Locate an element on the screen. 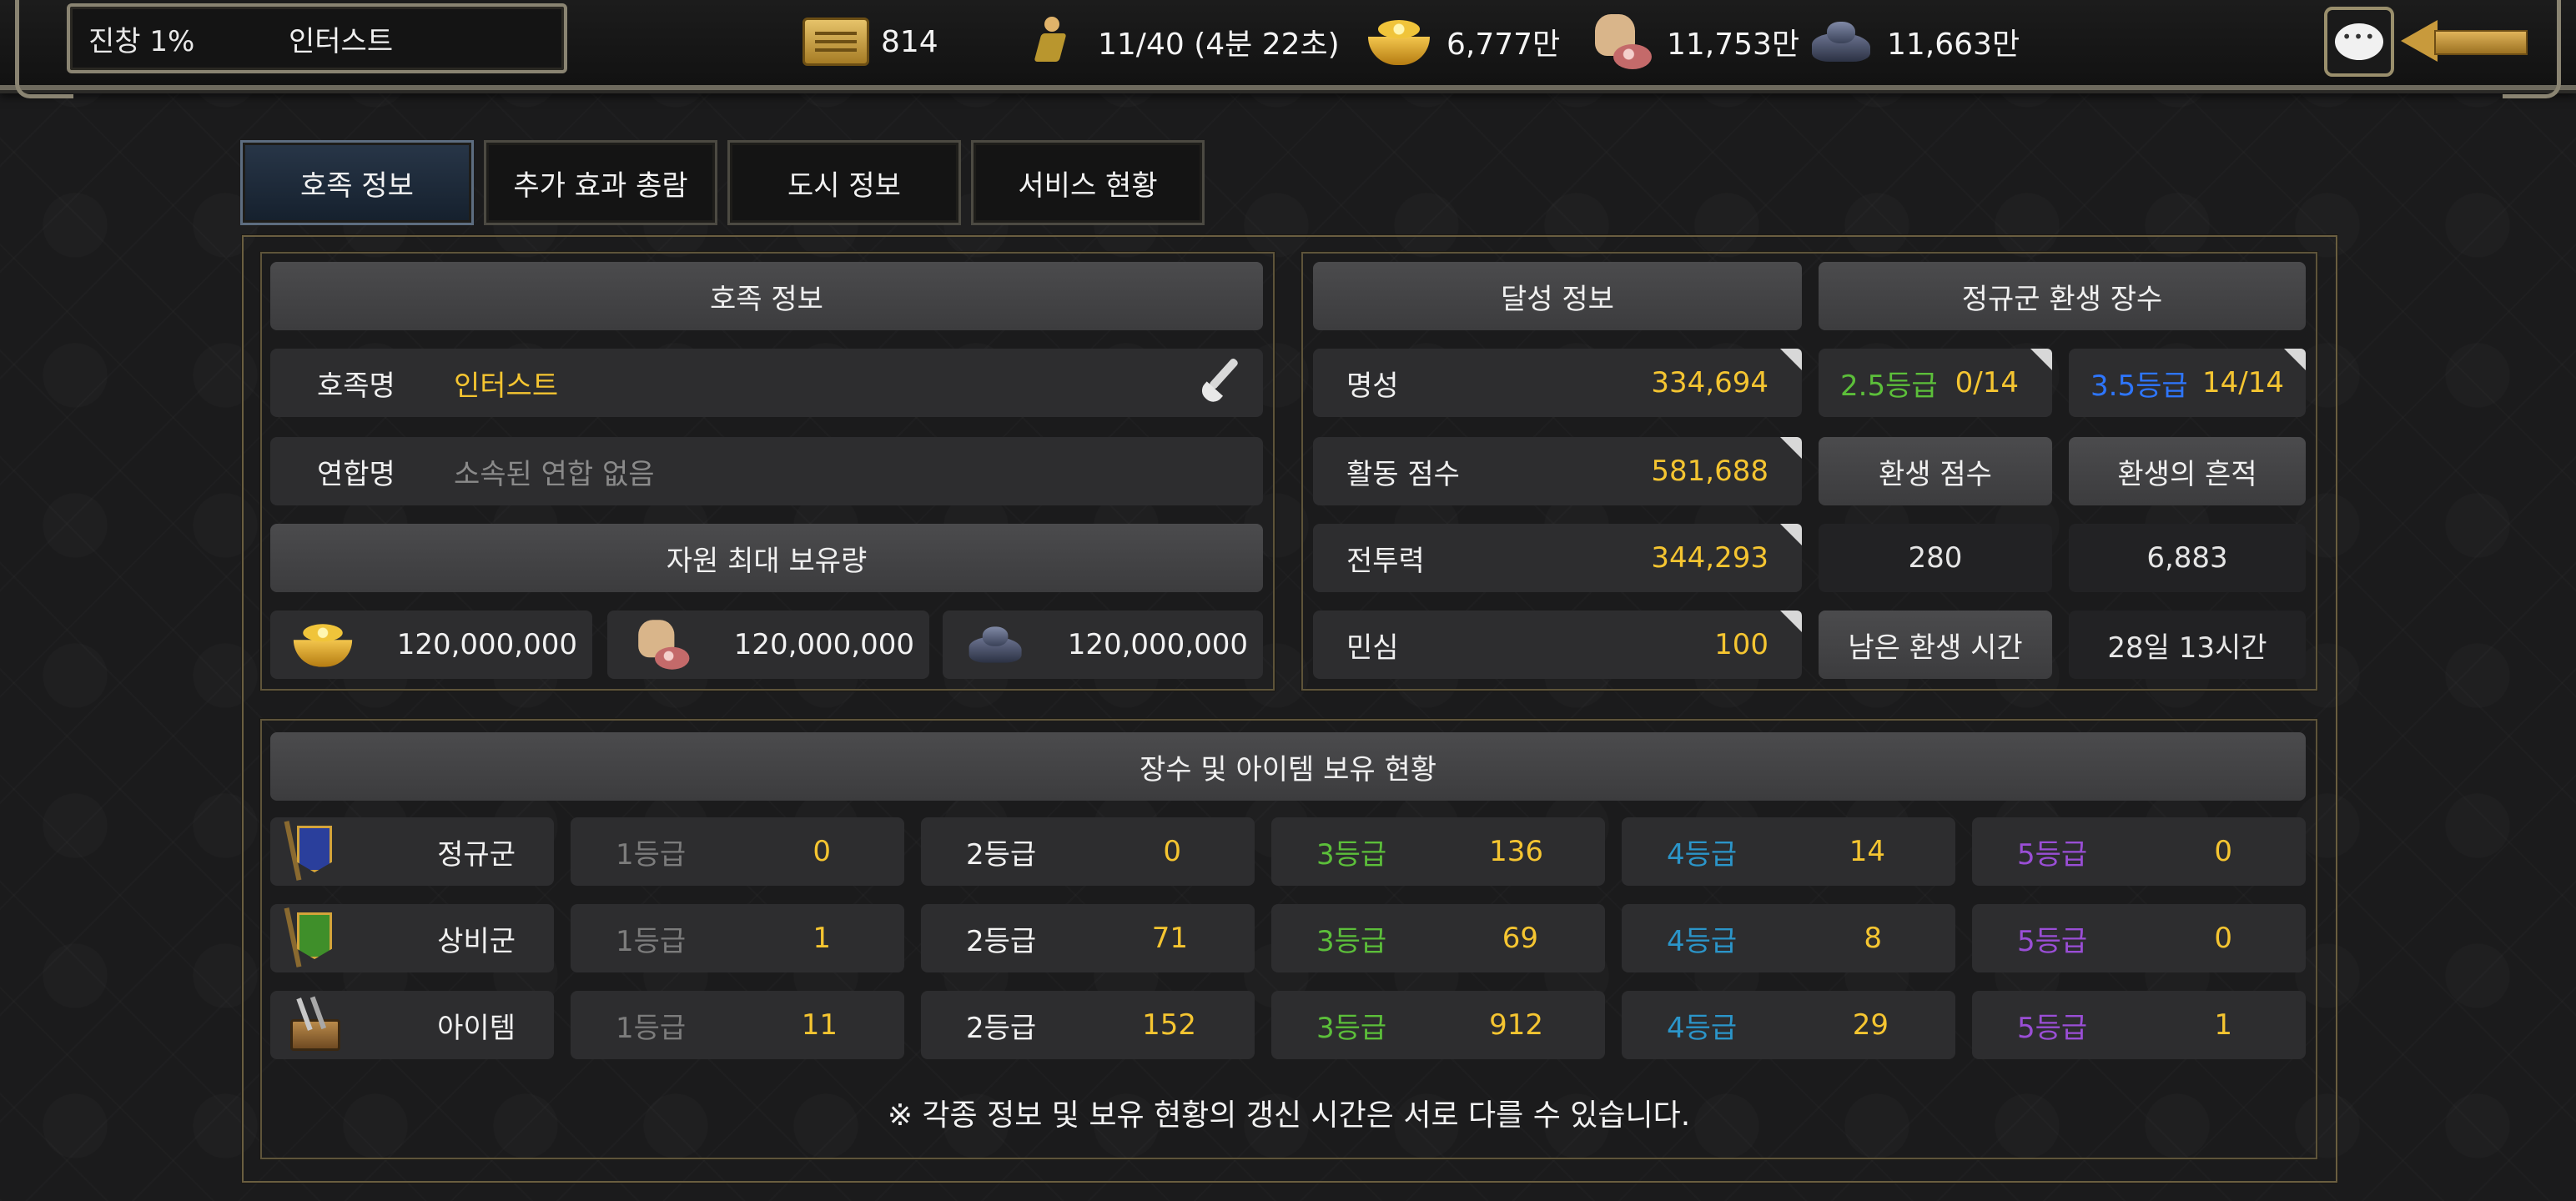 This screenshot has width=2576, height=1201. regular-army-label: 정규군 is located at coordinates (476, 854).